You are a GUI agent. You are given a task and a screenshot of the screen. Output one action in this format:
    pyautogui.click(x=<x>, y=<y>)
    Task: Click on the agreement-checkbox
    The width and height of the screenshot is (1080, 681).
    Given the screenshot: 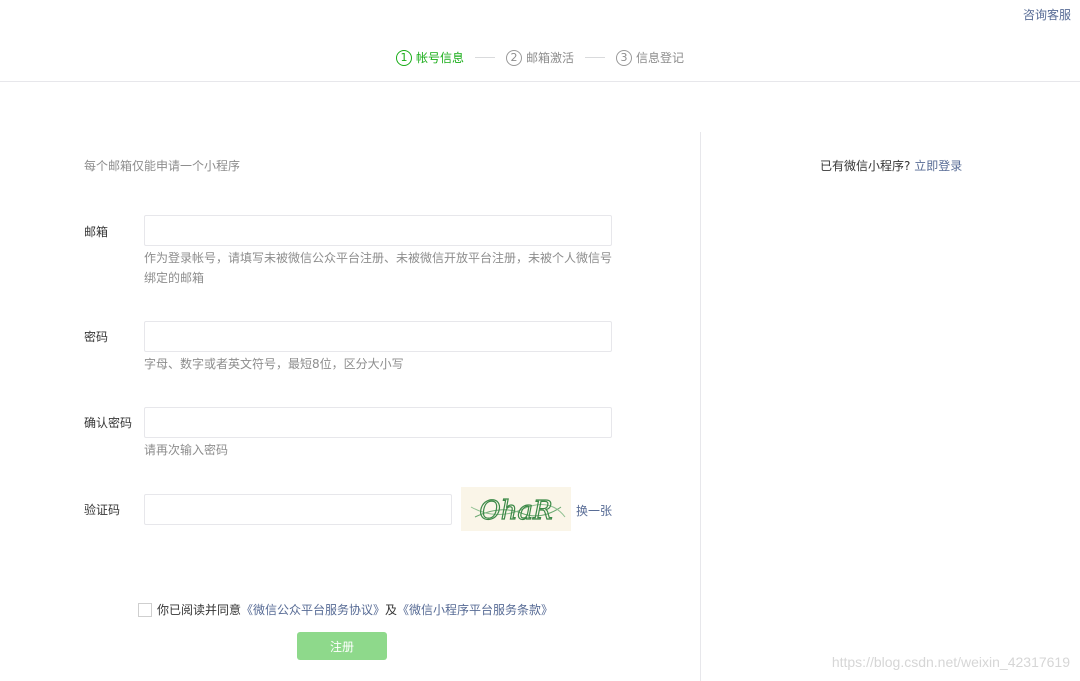 What is the action you would take?
    pyautogui.click(x=145, y=609)
    